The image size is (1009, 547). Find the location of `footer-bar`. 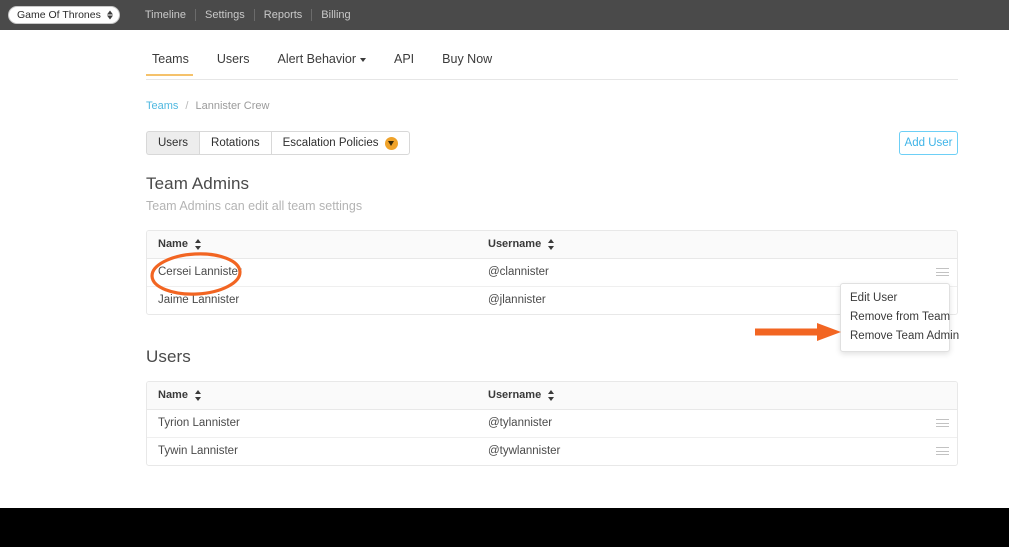

footer-bar is located at coordinates (504, 527).